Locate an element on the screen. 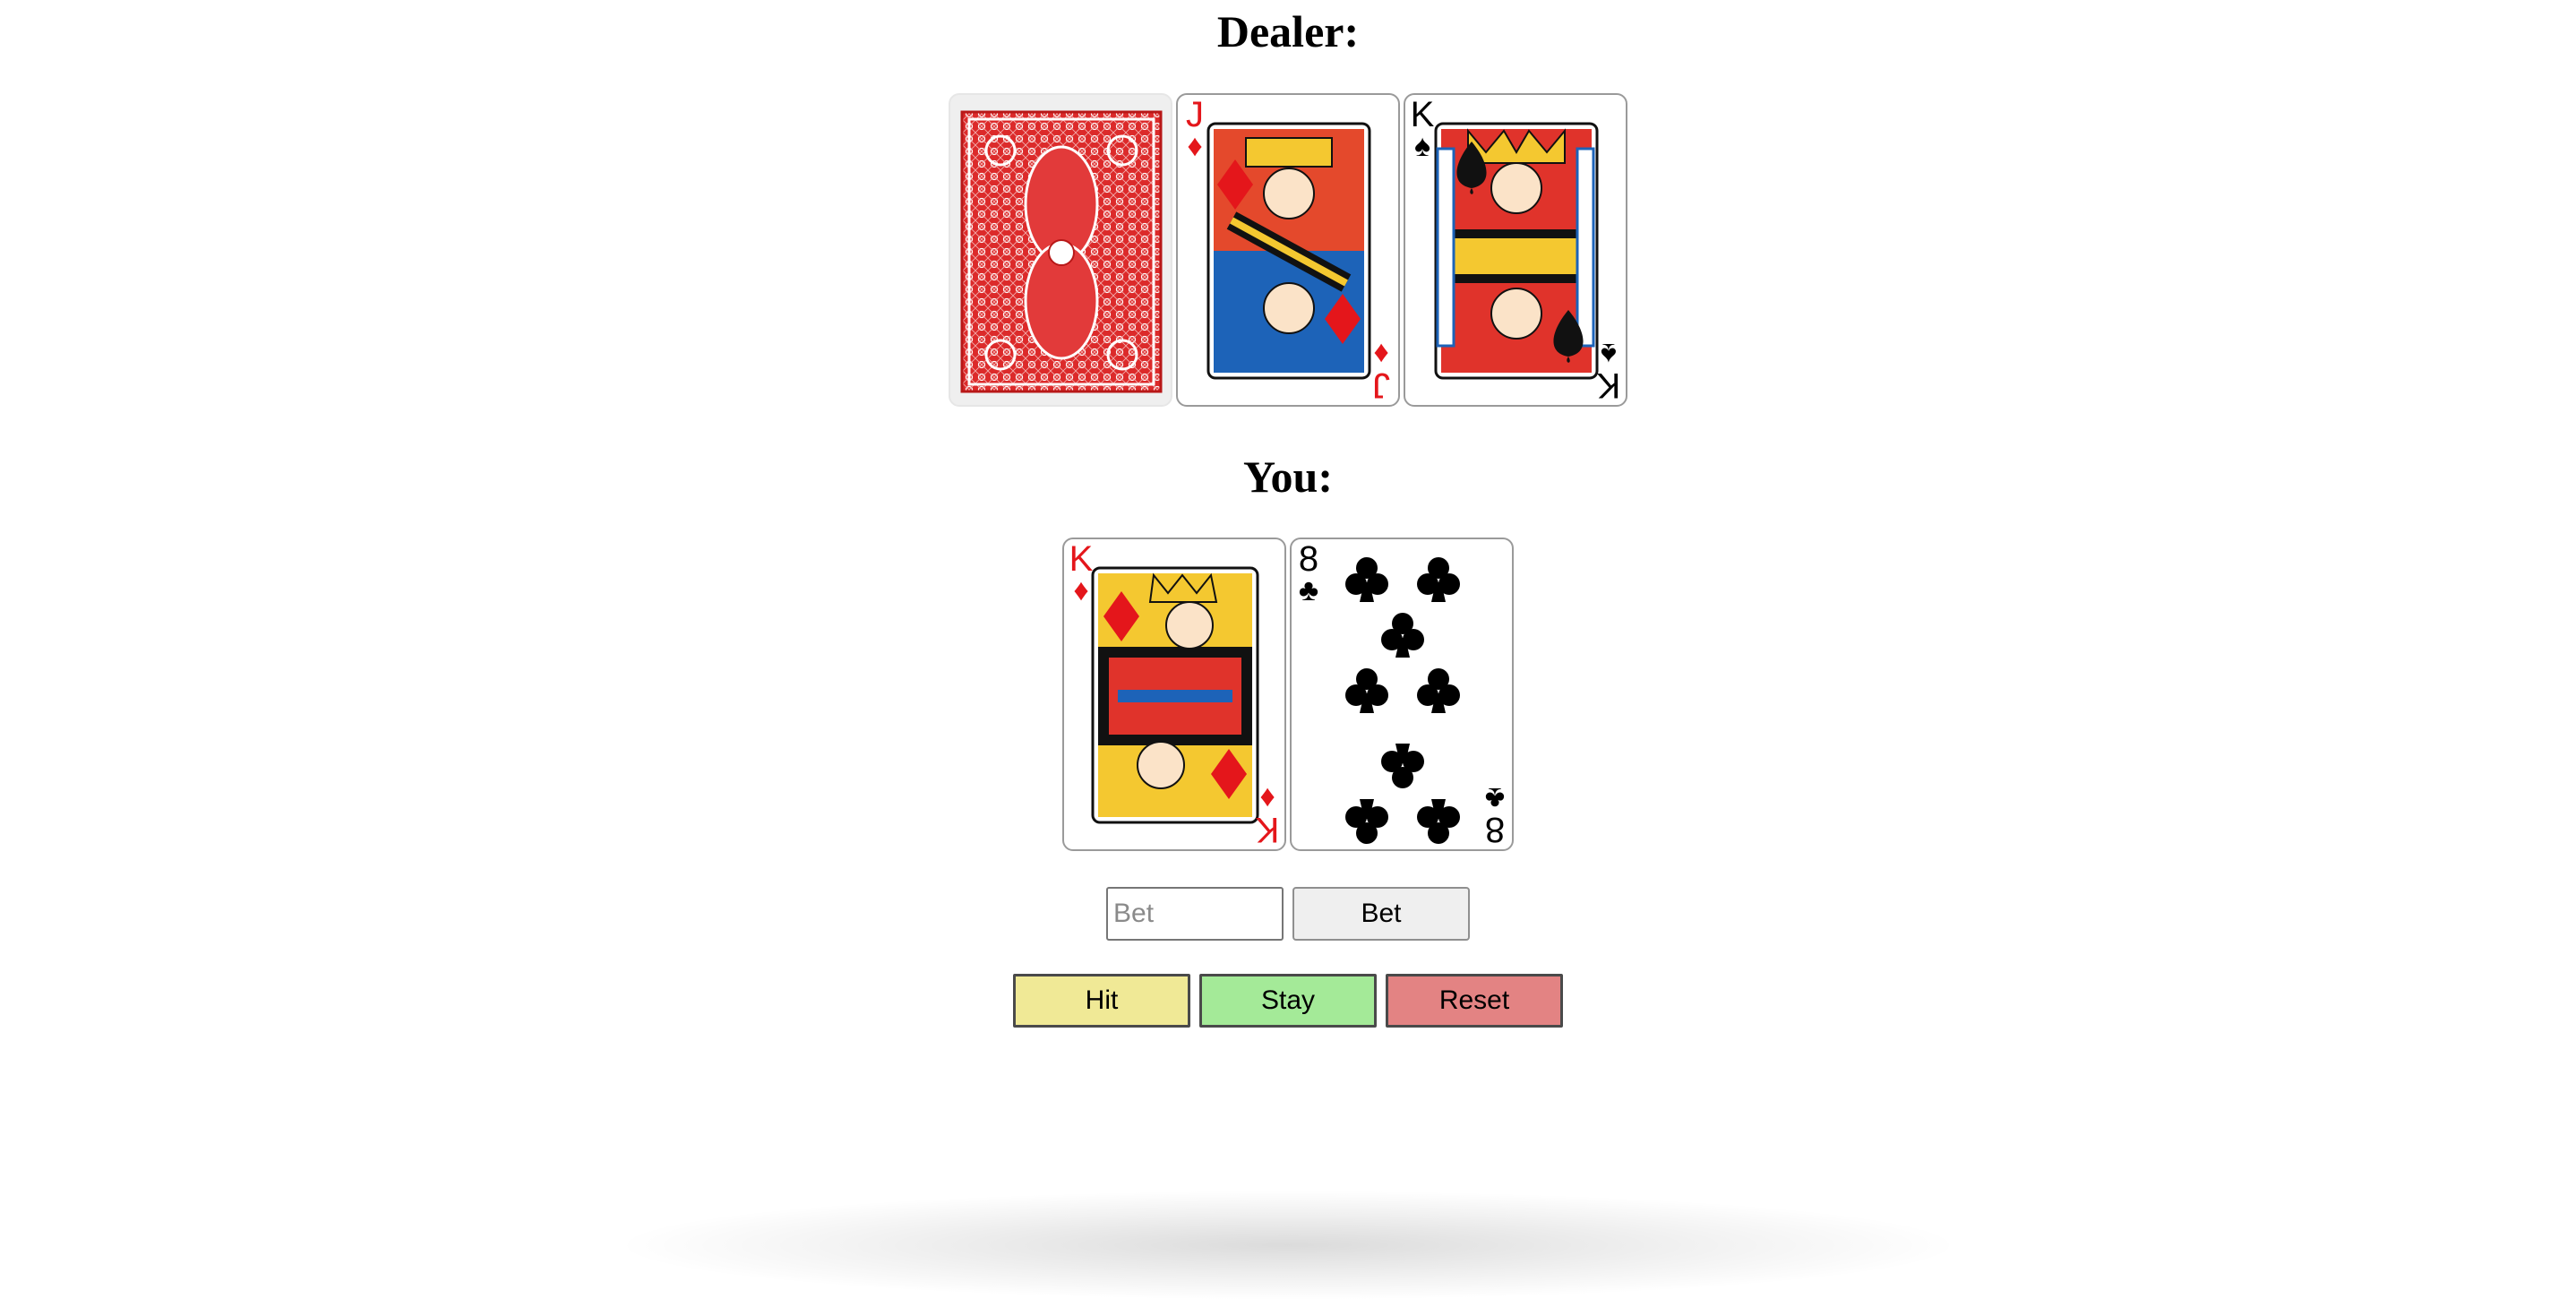 The image size is (2576, 1299). card-corner-bottom: J ♦ is located at coordinates (1381, 371).